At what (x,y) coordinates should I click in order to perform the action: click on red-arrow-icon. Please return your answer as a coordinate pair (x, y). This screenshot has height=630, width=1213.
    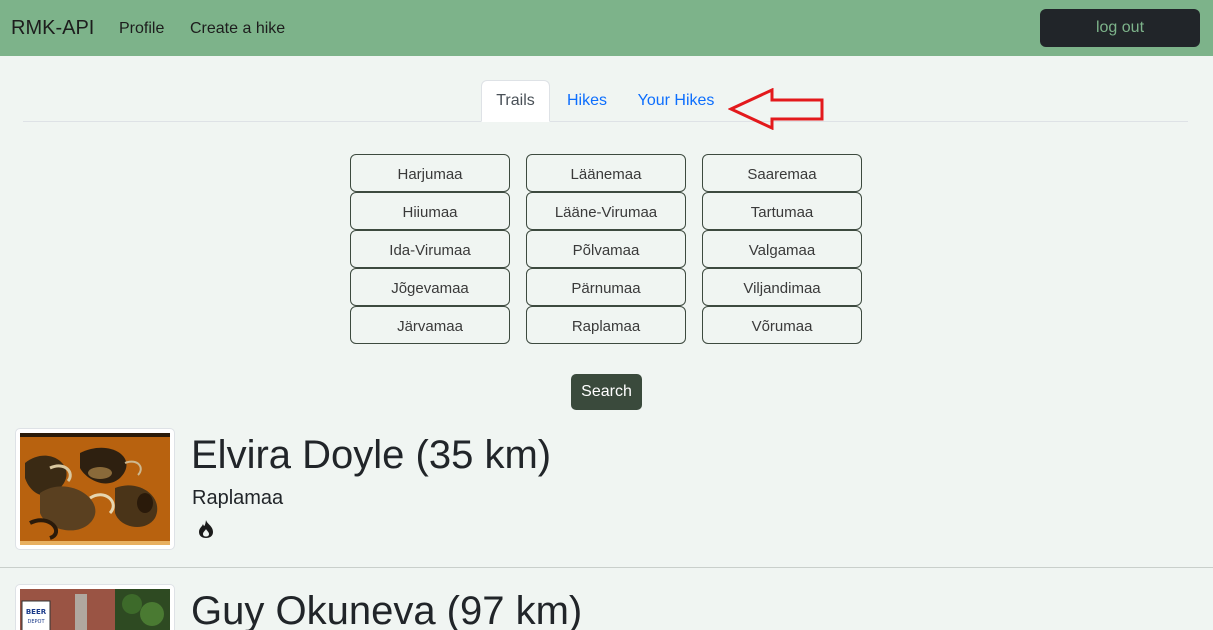
    Looking at the image, I should click on (776, 109).